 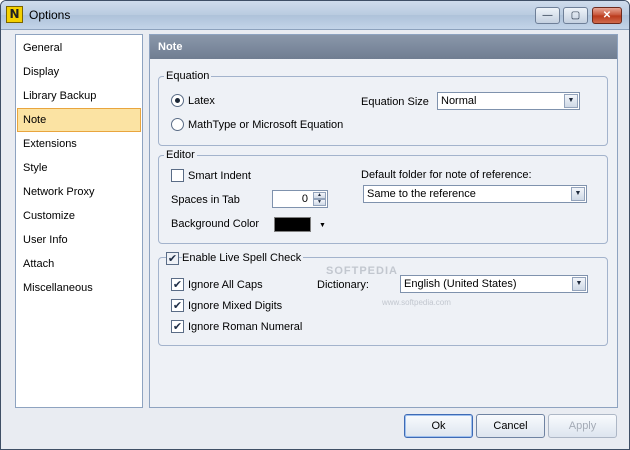 I want to click on softpedia-watermark: SOFTPEDIA, so click(x=362, y=271).